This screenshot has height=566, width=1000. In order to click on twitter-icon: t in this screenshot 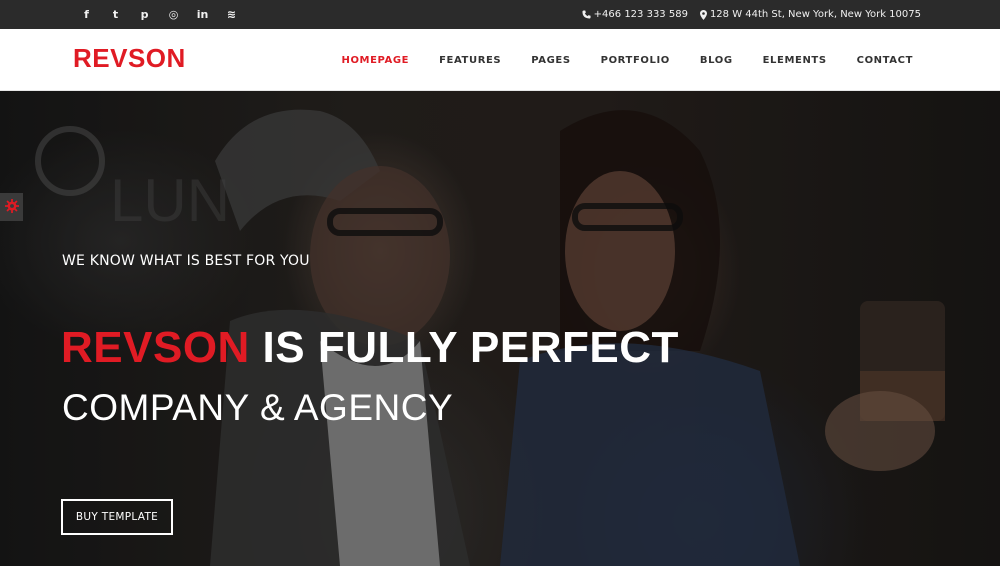, I will do `click(115, 14)`.